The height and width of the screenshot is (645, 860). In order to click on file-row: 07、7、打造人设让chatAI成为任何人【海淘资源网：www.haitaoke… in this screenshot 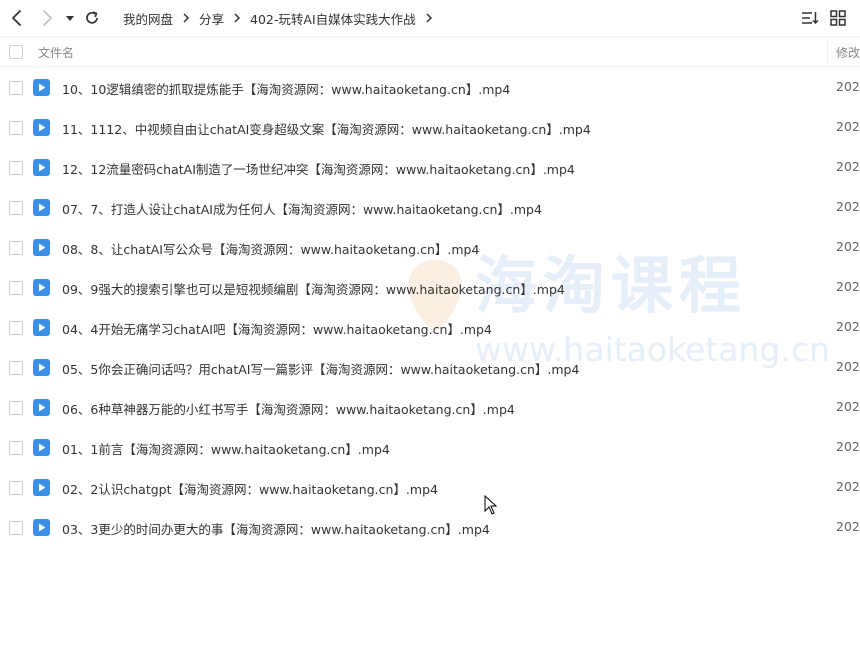, I will do `click(430, 207)`.